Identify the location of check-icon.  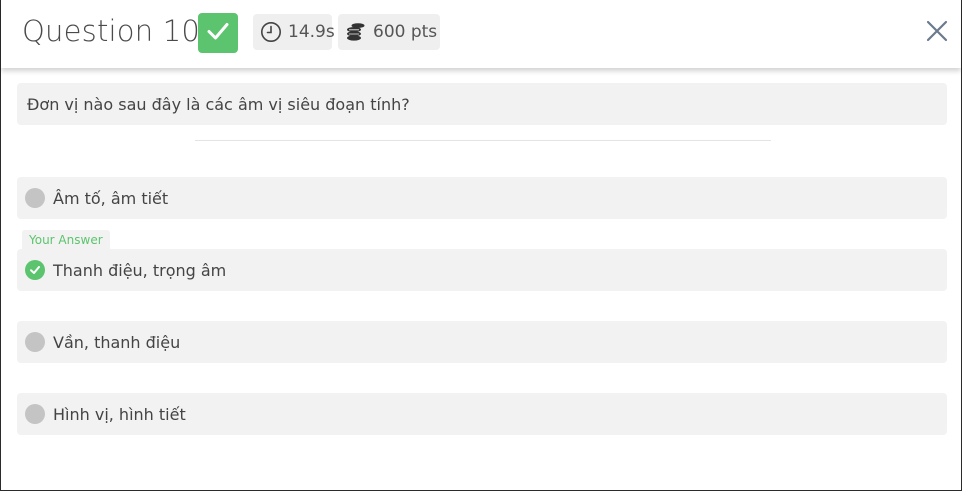
(218, 33).